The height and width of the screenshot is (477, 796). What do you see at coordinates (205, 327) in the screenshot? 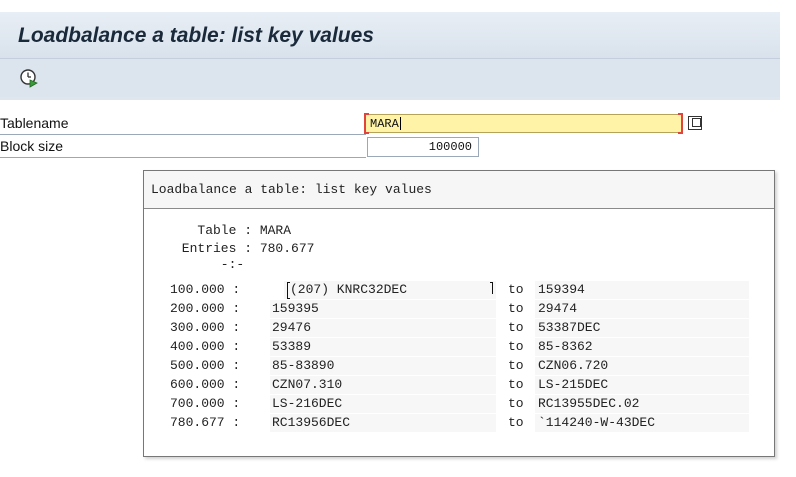
I see `row-count: 300.000 :` at bounding box center [205, 327].